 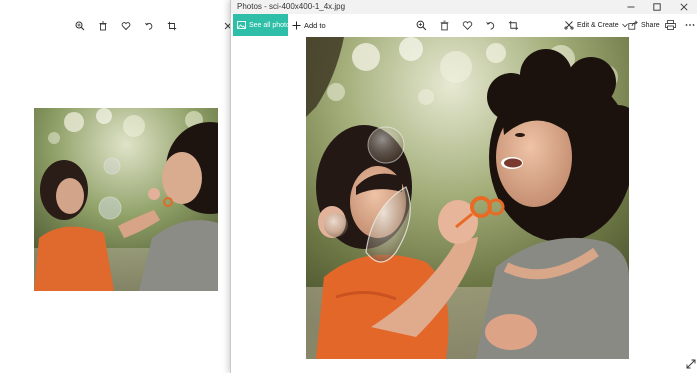 What do you see at coordinates (315, 25) in the screenshot?
I see `add-to-label: Add to` at bounding box center [315, 25].